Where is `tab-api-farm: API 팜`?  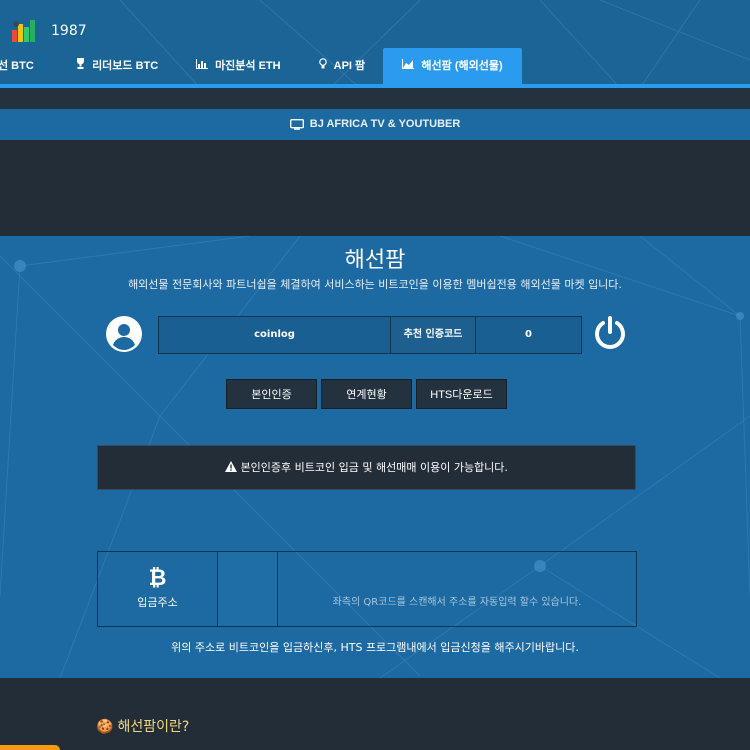 tab-api-farm: API 팜 is located at coordinates (342, 66).